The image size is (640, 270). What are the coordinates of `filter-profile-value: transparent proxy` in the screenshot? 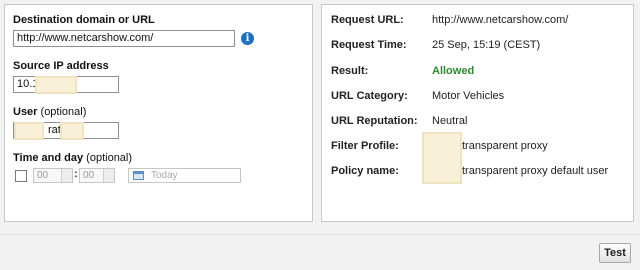 It's located at (505, 146).